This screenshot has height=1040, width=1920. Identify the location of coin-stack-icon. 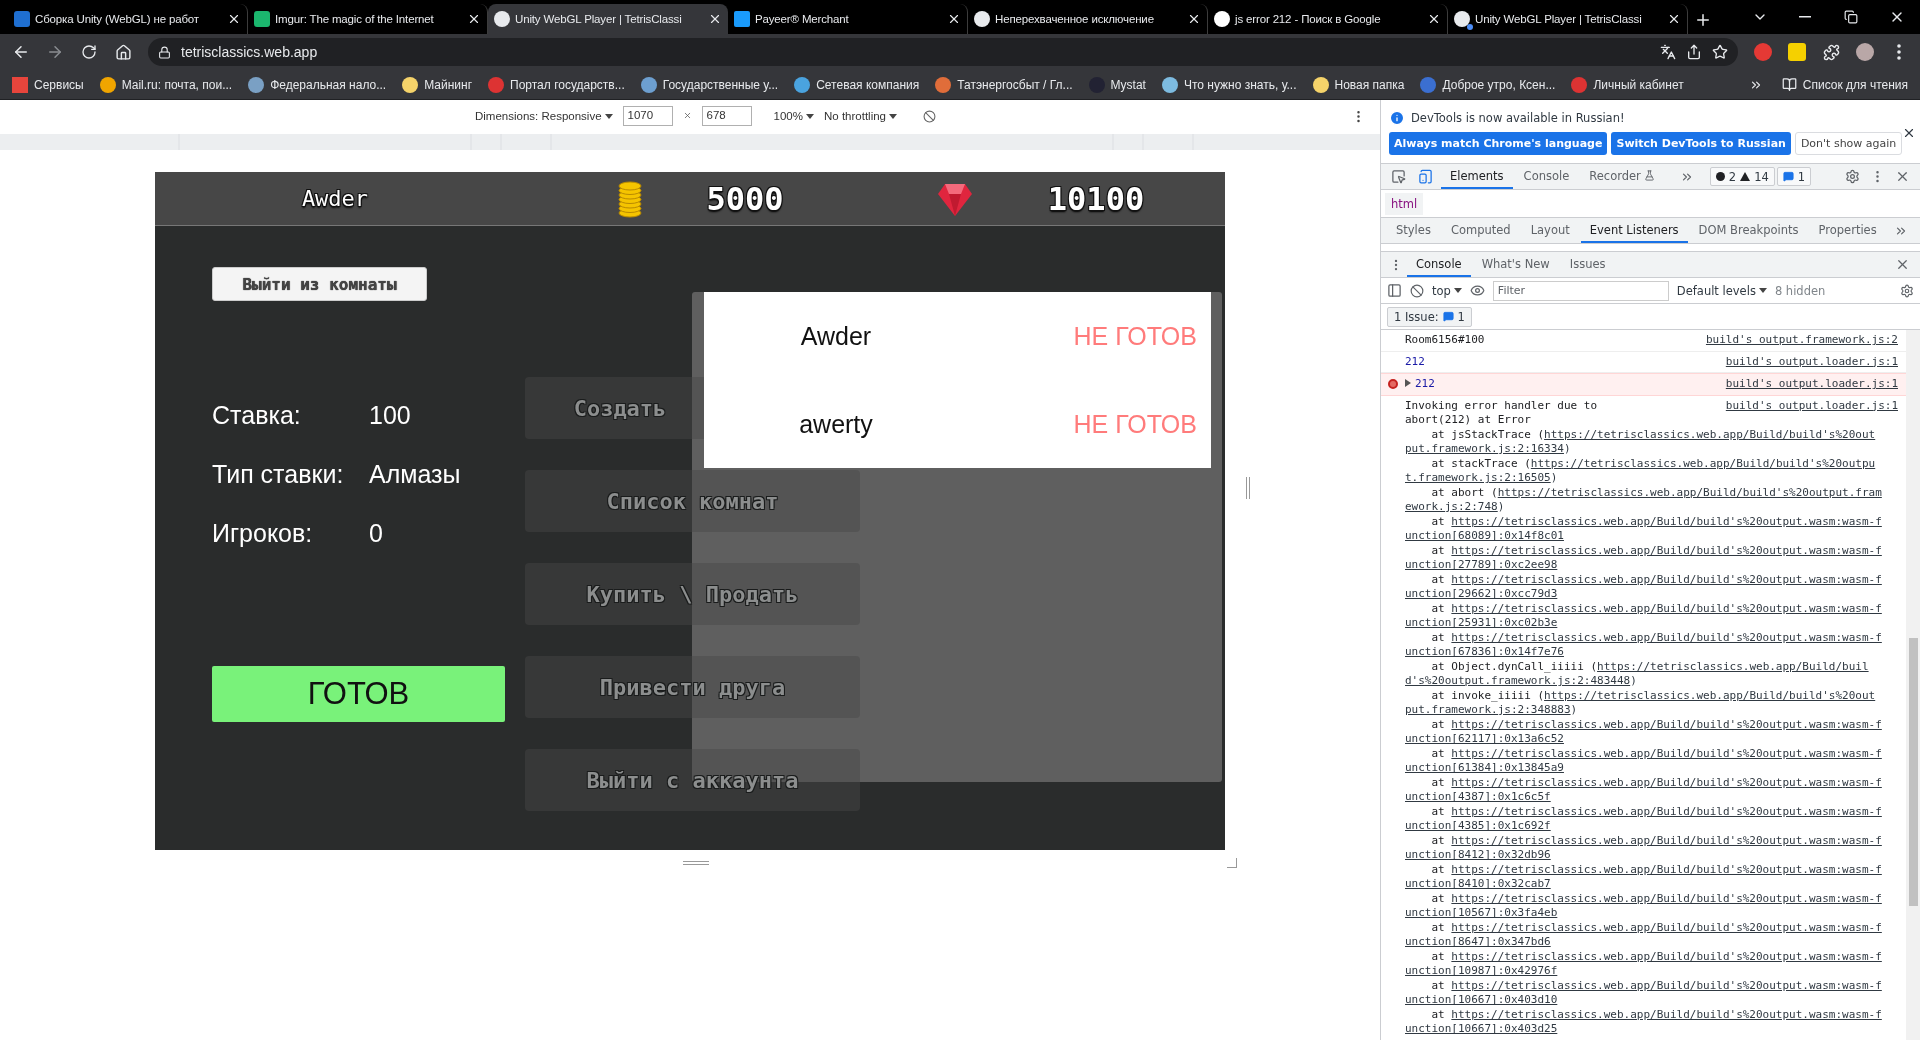
(630, 198).